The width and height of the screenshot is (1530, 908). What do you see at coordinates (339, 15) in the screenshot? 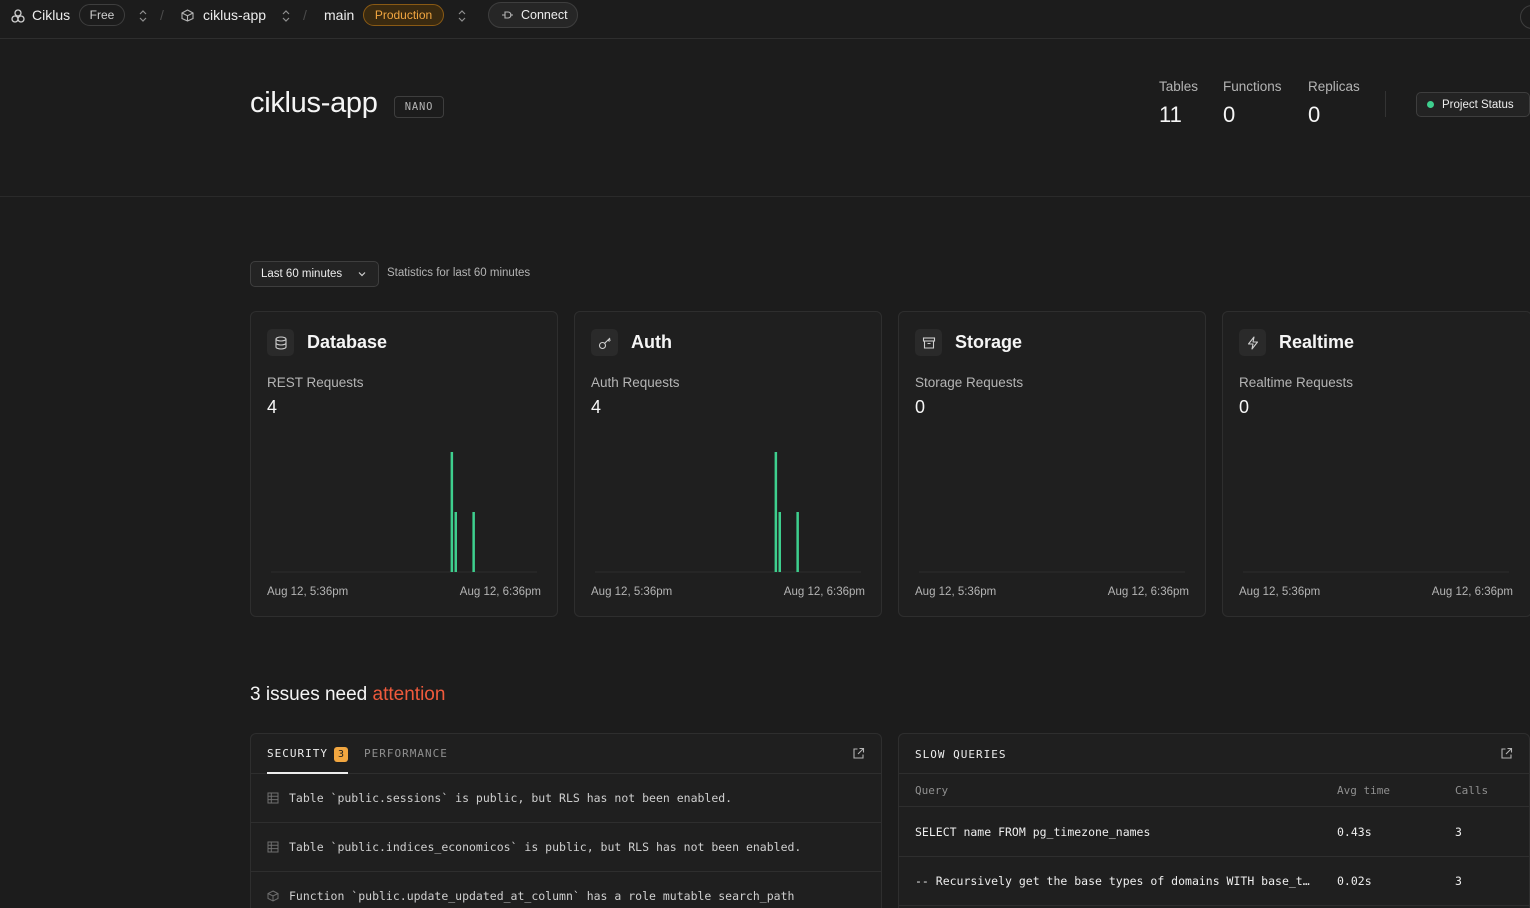
I see `branch-name: main` at bounding box center [339, 15].